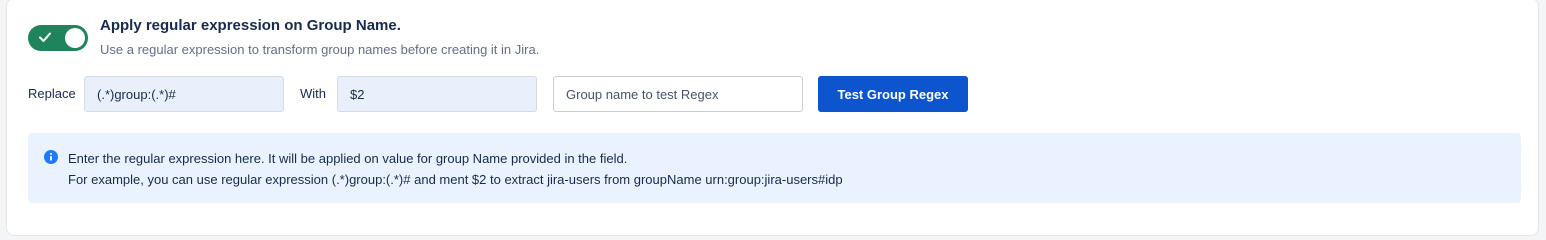  What do you see at coordinates (437, 94) in the screenshot?
I see `replacement-input` at bounding box center [437, 94].